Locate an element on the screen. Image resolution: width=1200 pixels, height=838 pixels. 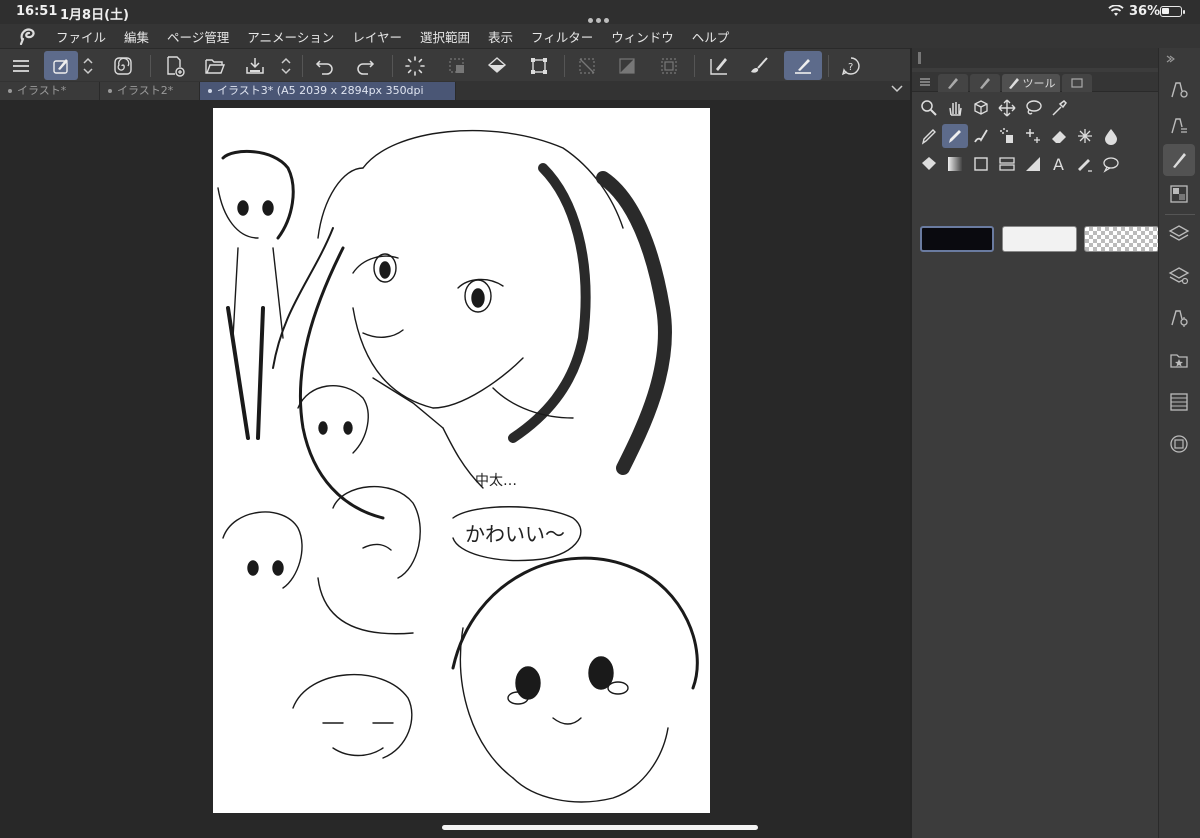
clip-studio-logo-icon is located at coordinates (28, 36).